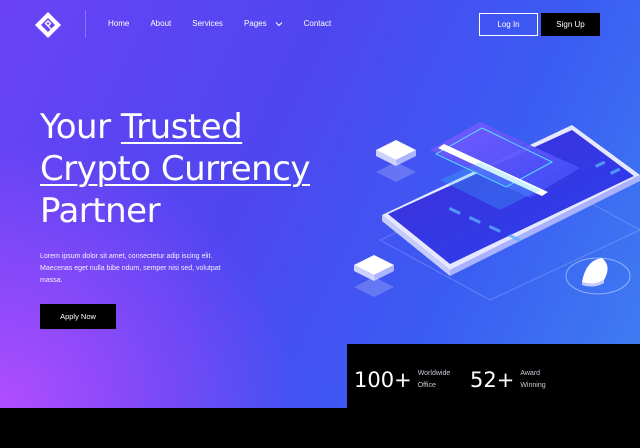  I want to click on stat-label: Award Winning, so click(533, 379).